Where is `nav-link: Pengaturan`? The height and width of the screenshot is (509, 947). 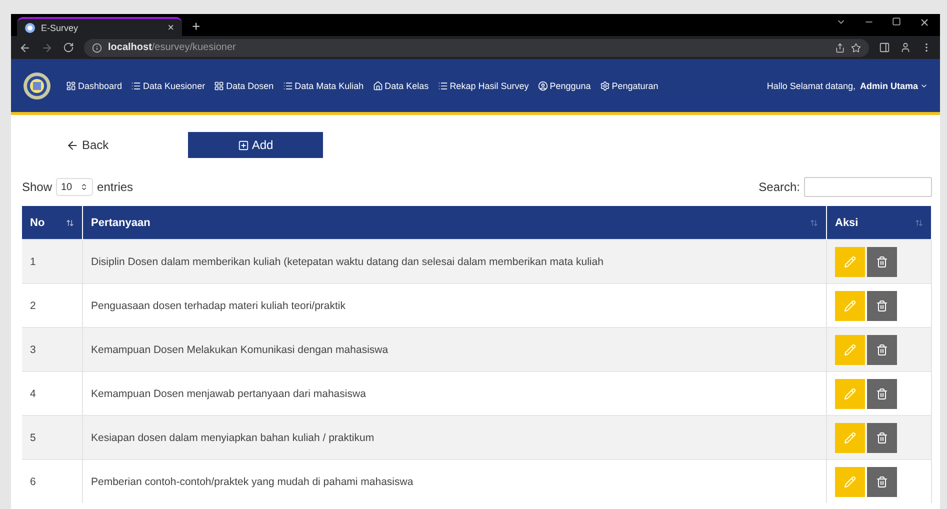 nav-link: Pengaturan is located at coordinates (629, 85).